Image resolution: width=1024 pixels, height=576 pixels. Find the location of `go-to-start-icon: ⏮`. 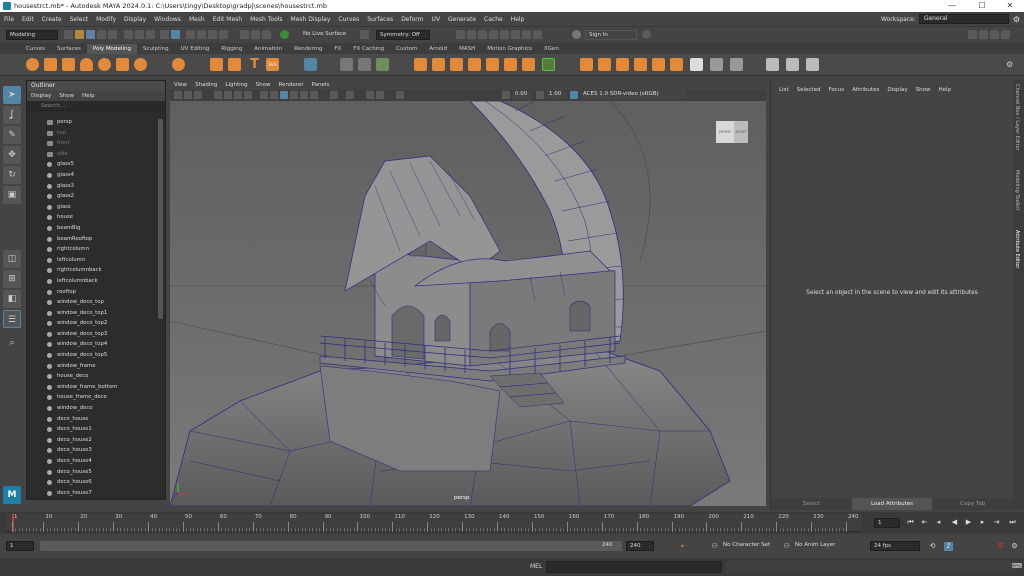

go-to-start-icon: ⏮ is located at coordinates (910, 522).